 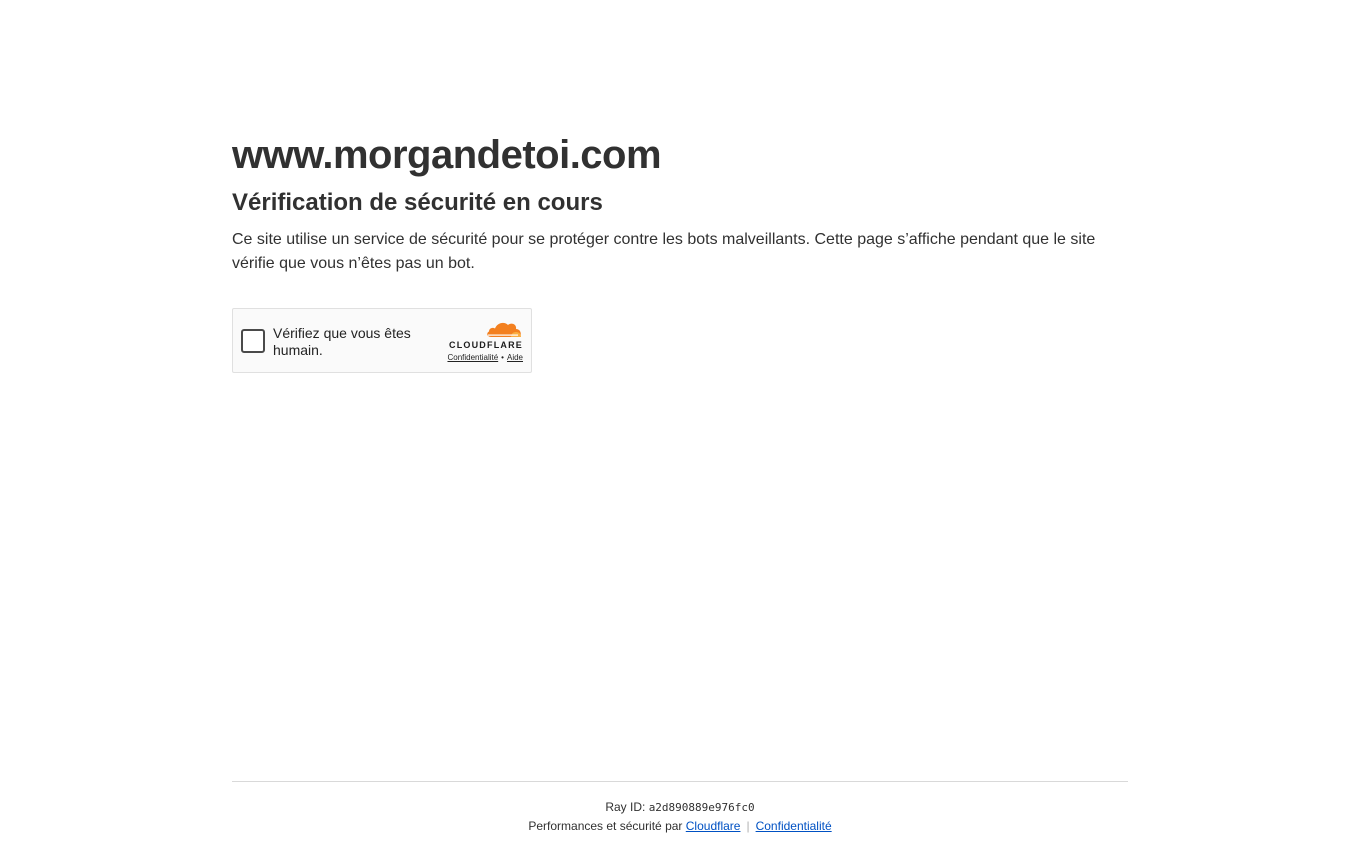 I want to click on ray-id-label: Ray ID:, so click(x=625, y=807).